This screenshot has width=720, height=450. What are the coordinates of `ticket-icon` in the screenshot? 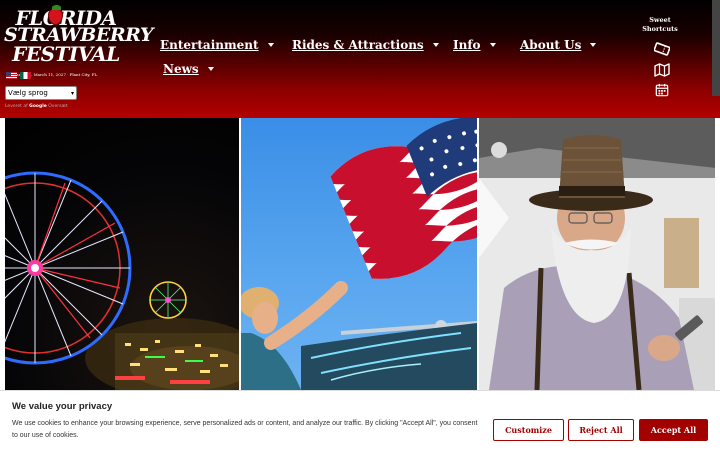 It's located at (662, 49).